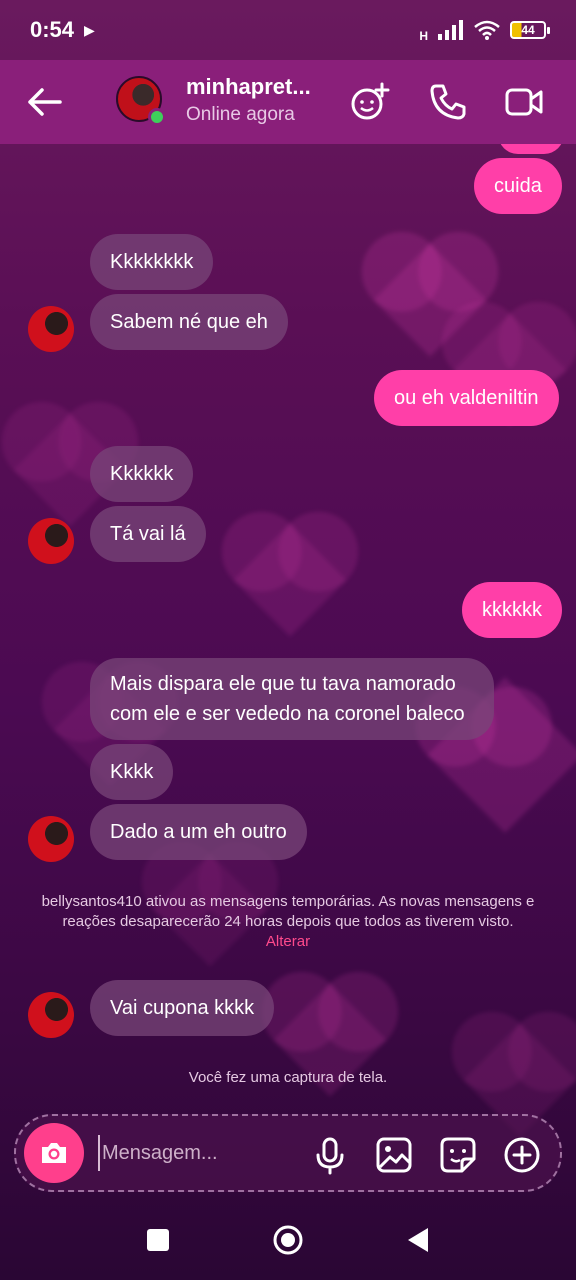  Describe the element at coordinates (394, 1155) in the screenshot. I see `gallery-icon` at that location.